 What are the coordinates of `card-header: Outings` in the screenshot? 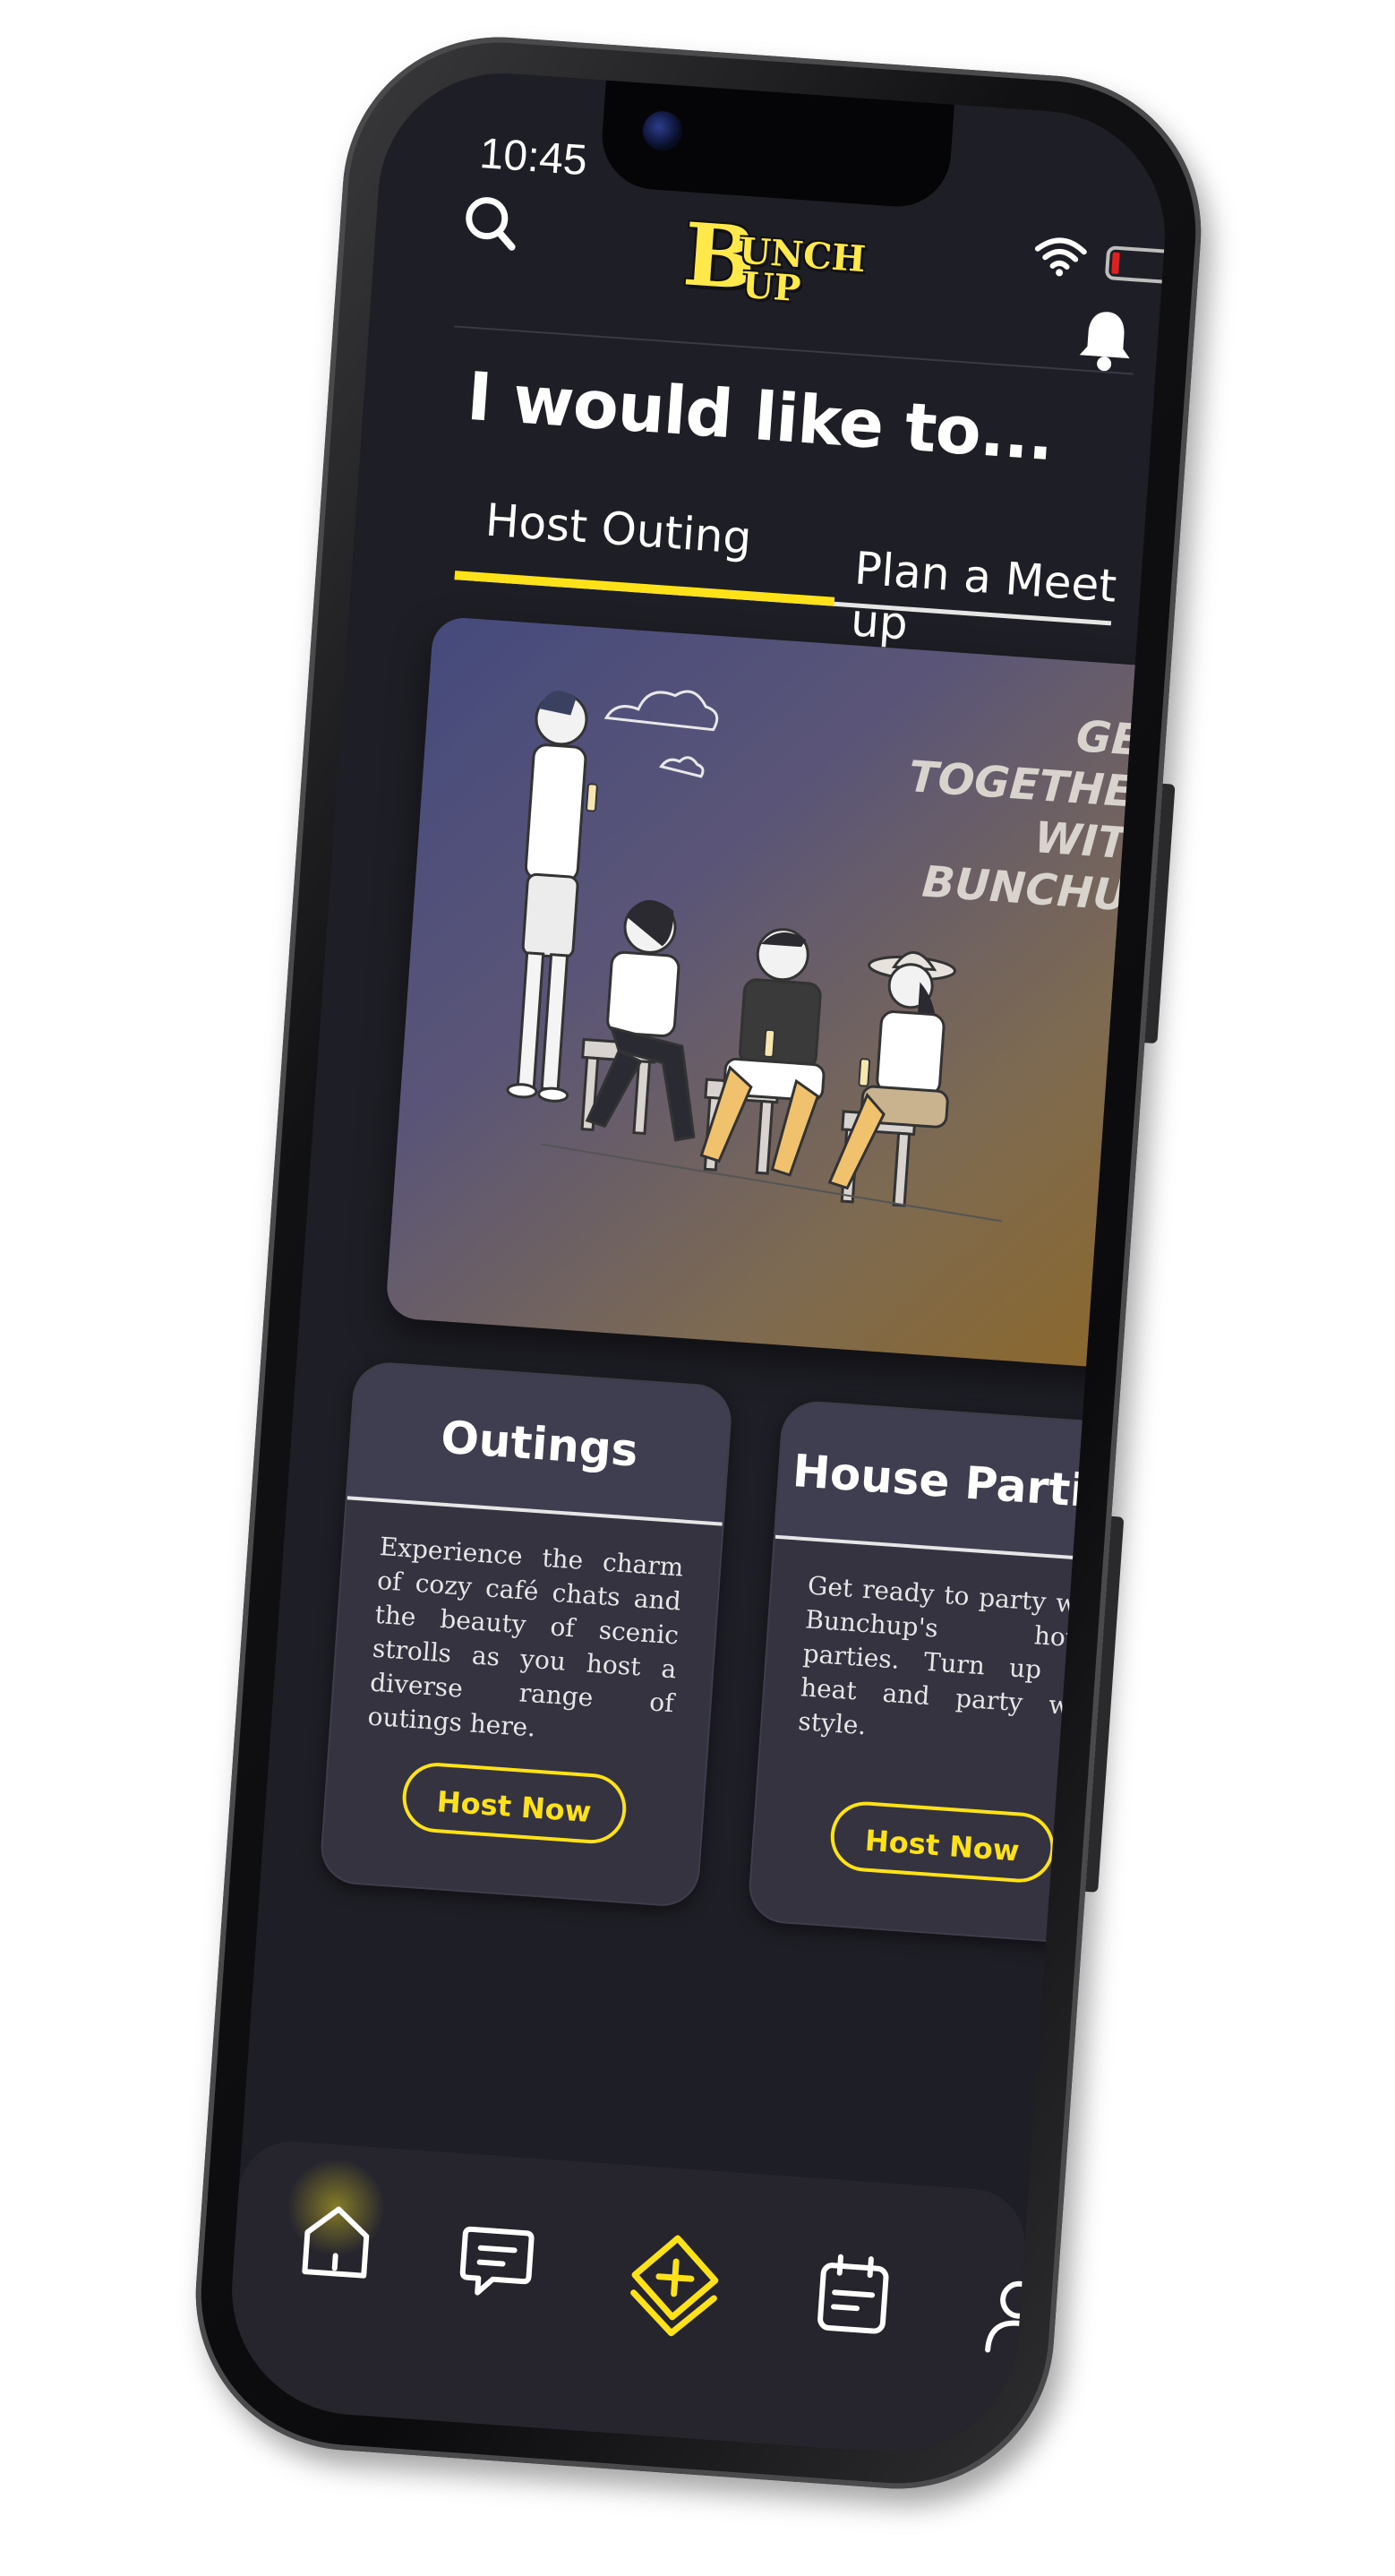 It's located at (539, 1443).